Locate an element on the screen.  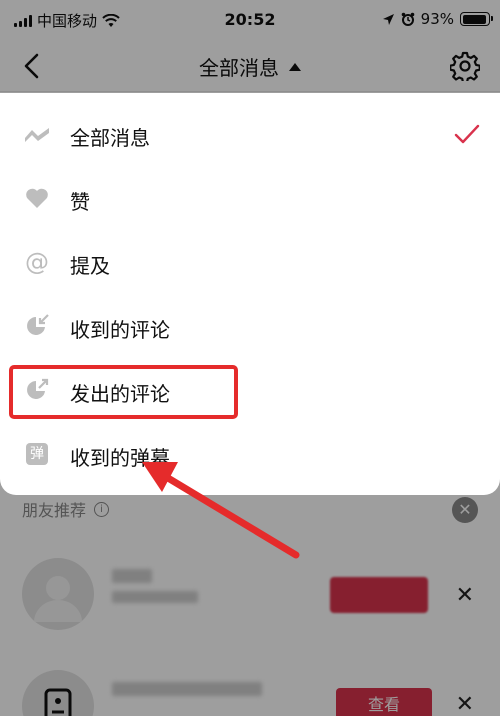
danmu-icon: 弹 is located at coordinates (37, 454).